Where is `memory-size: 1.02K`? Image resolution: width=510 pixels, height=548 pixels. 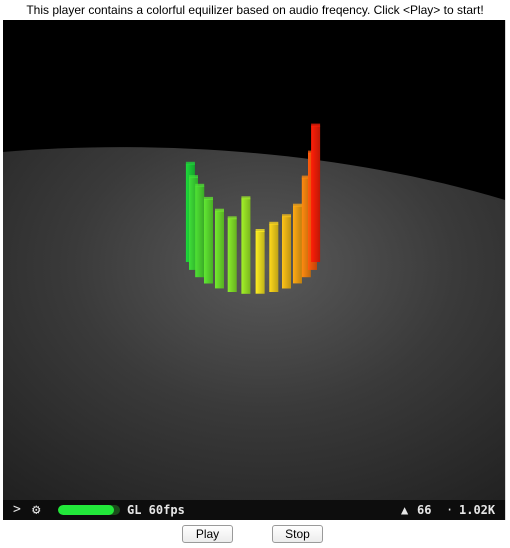 memory-size: 1.02K is located at coordinates (477, 510).